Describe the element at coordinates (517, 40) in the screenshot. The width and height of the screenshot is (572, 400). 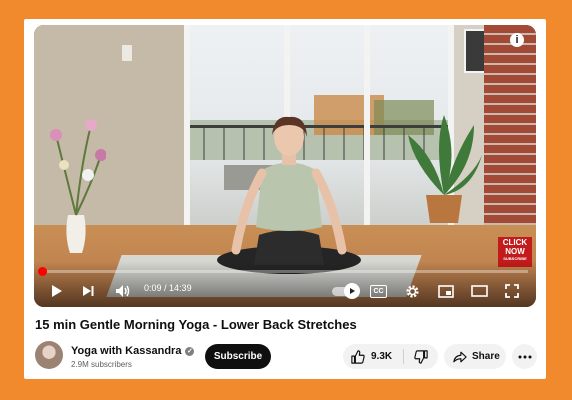
I see `info-icon: i` at that location.